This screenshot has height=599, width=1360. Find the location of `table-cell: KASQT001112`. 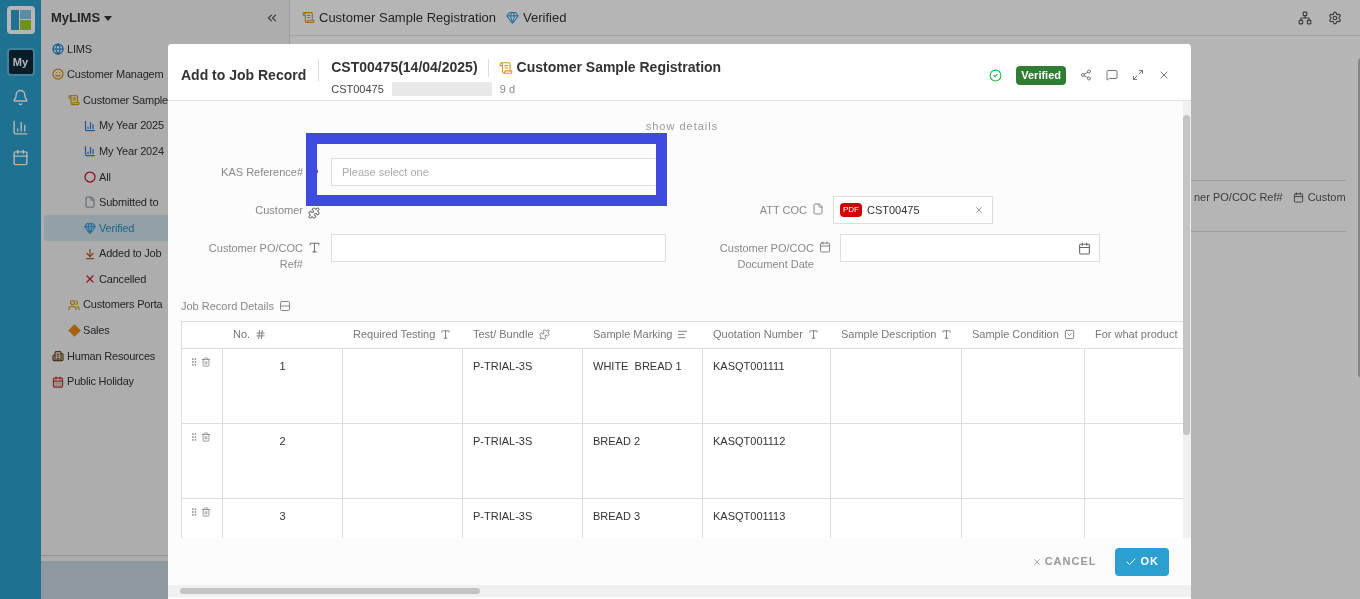

table-cell: KASQT001112 is located at coordinates (749, 440).